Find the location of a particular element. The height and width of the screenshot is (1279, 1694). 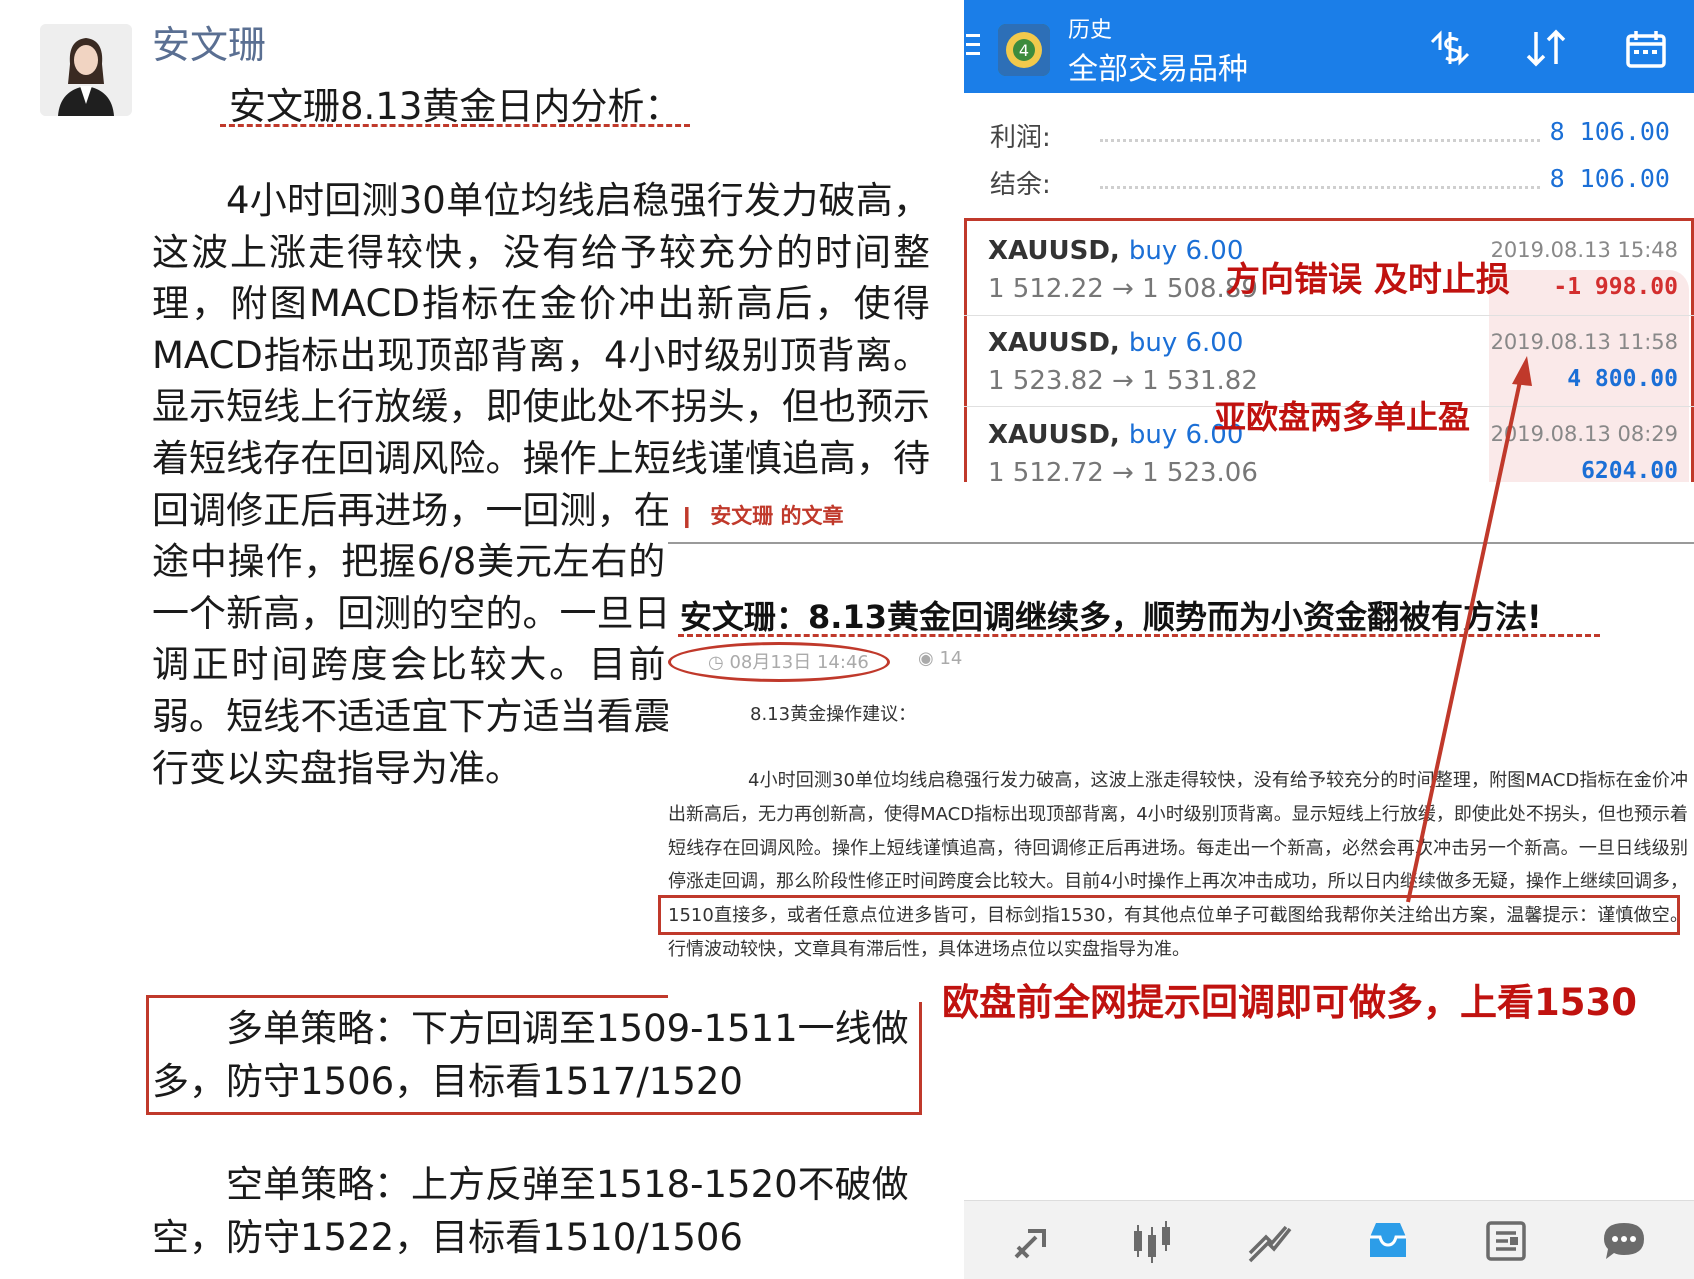

currency-exchange-icon is located at coordinates (1450, 48).